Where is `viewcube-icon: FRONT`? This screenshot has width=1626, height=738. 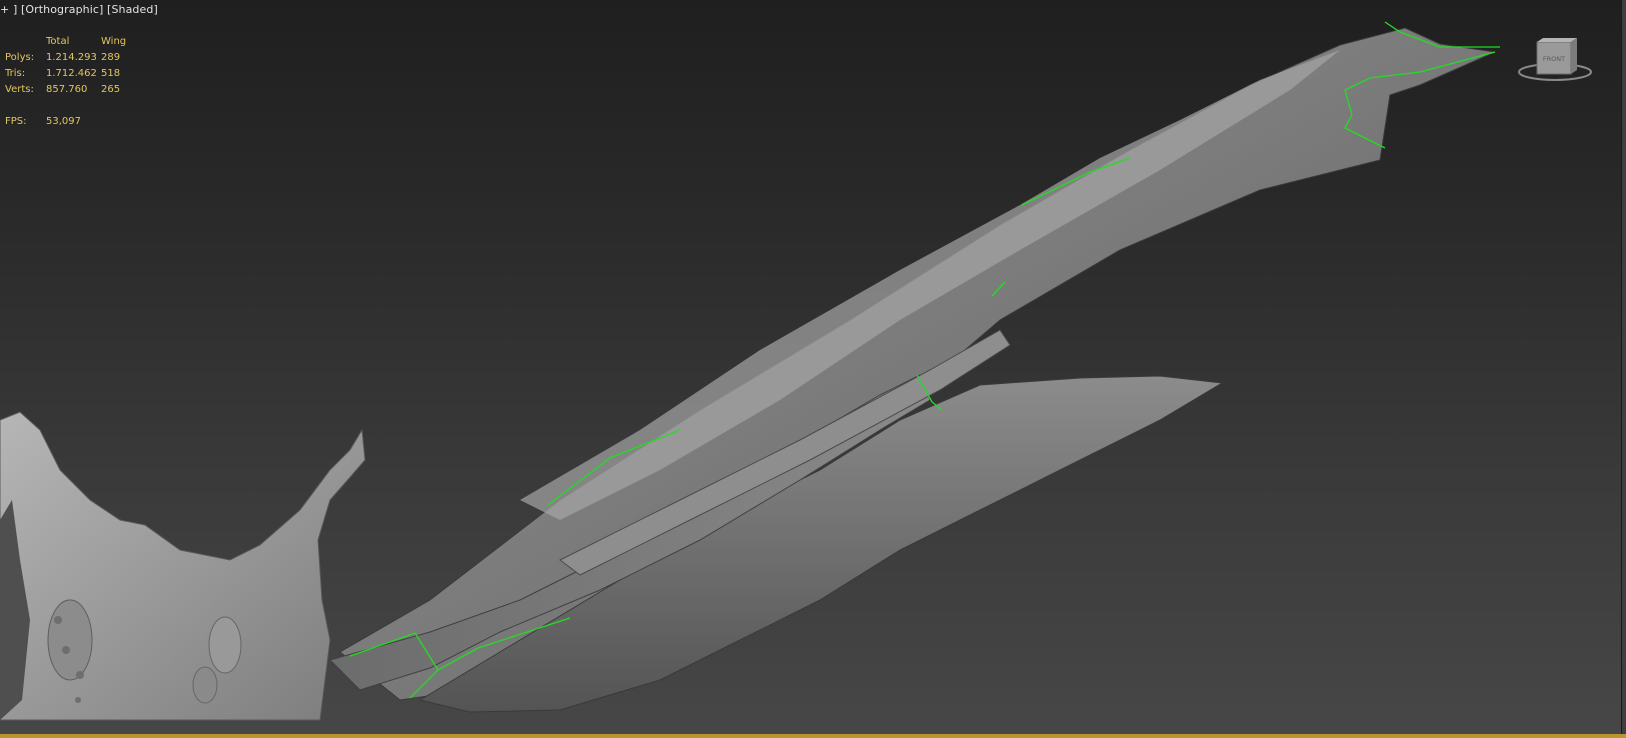
viewcube-icon: FRONT is located at coordinates (1555, 59).